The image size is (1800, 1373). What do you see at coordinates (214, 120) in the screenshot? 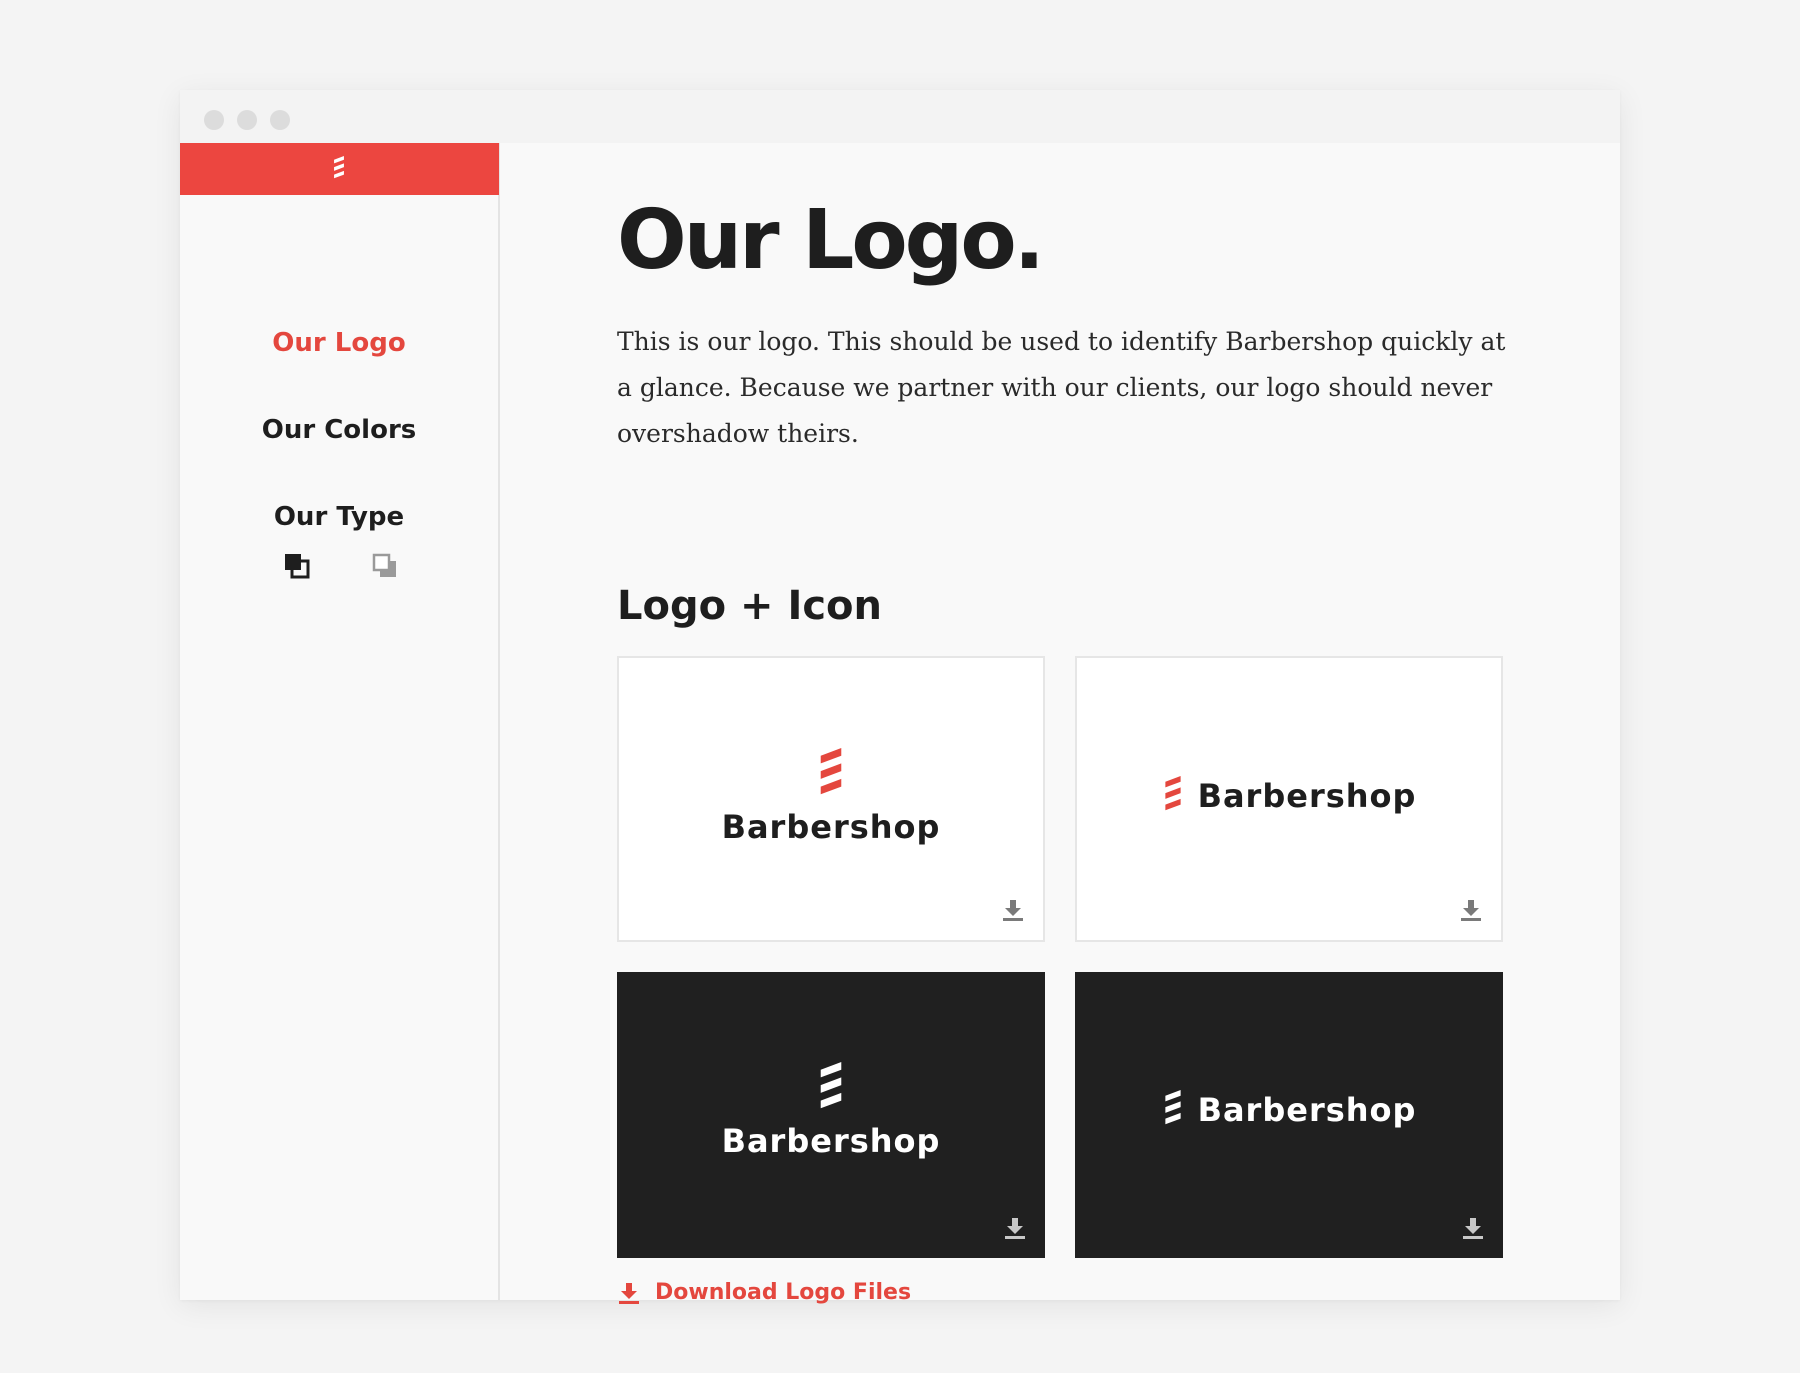
I see `window-close-dot` at bounding box center [214, 120].